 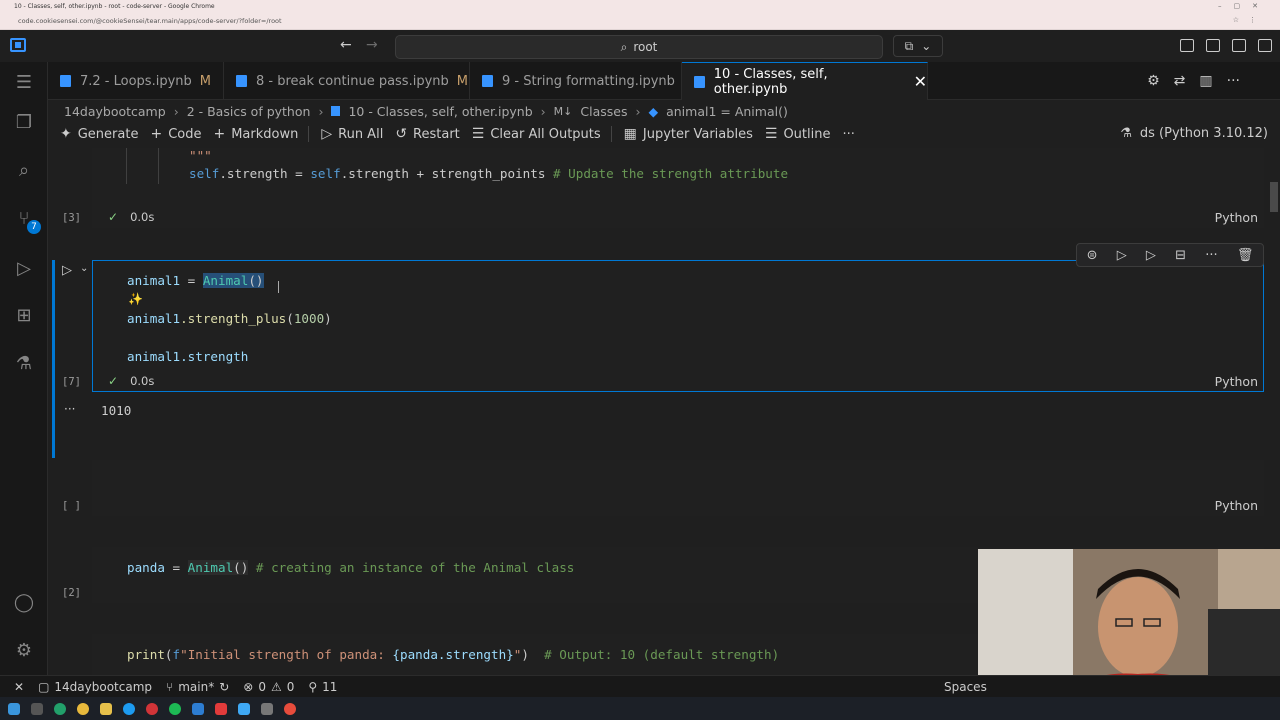 I want to click on jupyter-variables-button: ▦ Jupyter Variables, so click(x=688, y=134).